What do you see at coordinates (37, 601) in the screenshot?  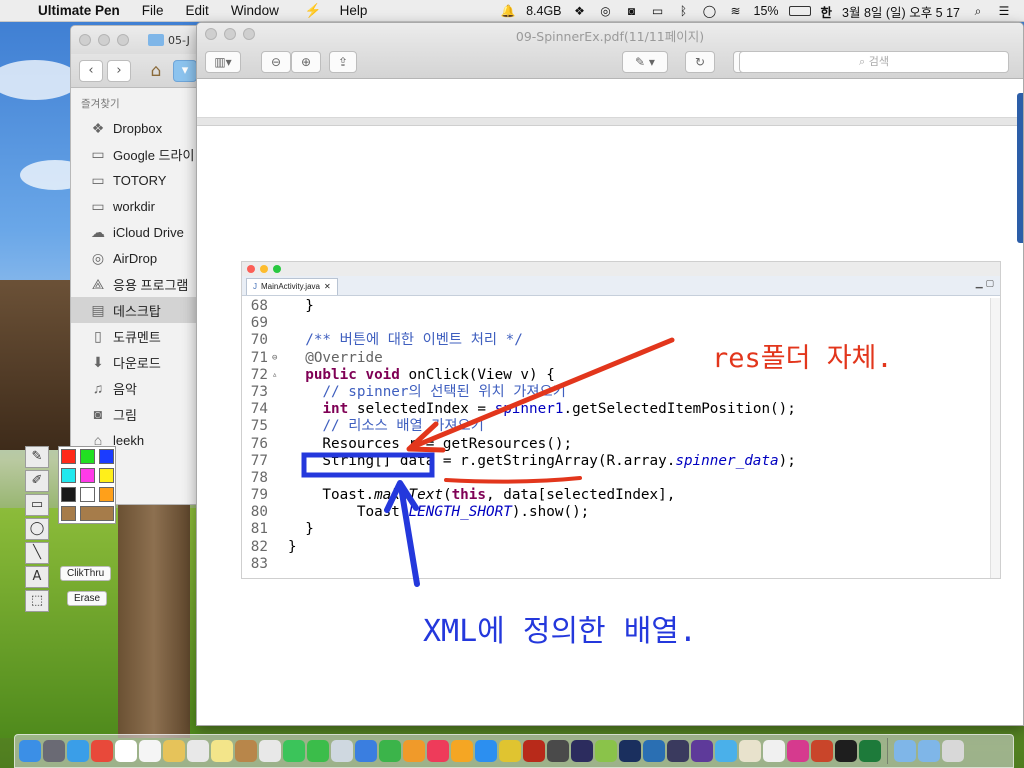 I see `selection-tool-icon: ⬚` at bounding box center [37, 601].